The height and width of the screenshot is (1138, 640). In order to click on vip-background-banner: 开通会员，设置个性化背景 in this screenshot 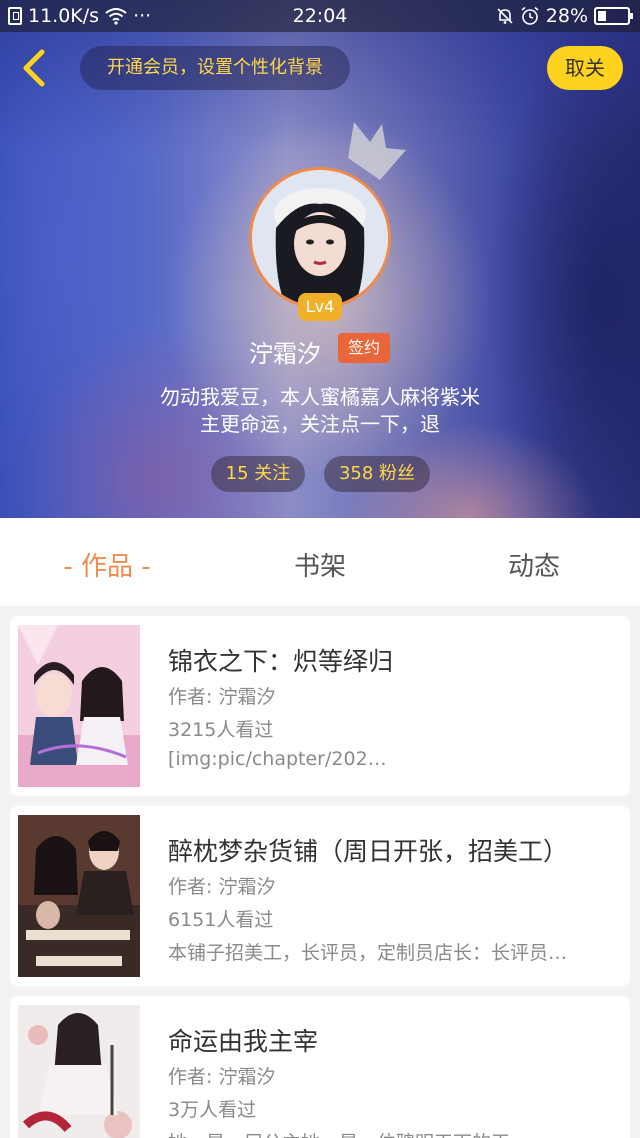, I will do `click(215, 68)`.